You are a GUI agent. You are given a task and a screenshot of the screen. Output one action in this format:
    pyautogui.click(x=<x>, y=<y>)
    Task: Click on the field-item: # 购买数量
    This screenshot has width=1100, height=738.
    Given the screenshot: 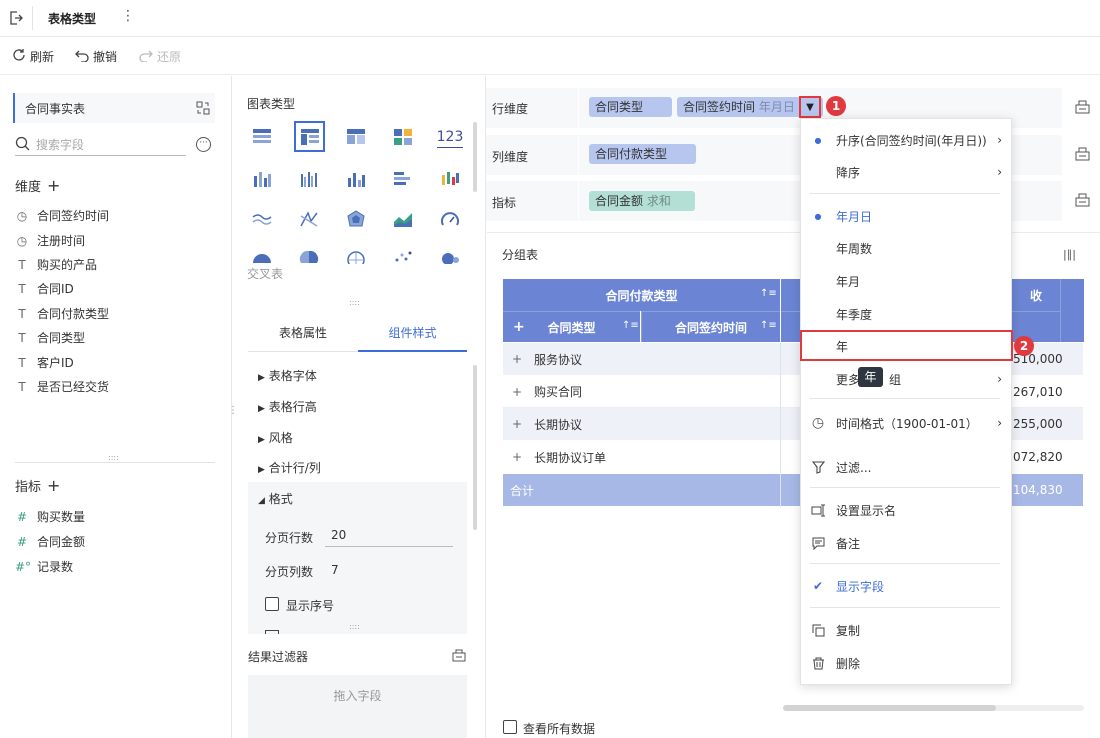 What is the action you would take?
    pyautogui.click(x=50, y=516)
    